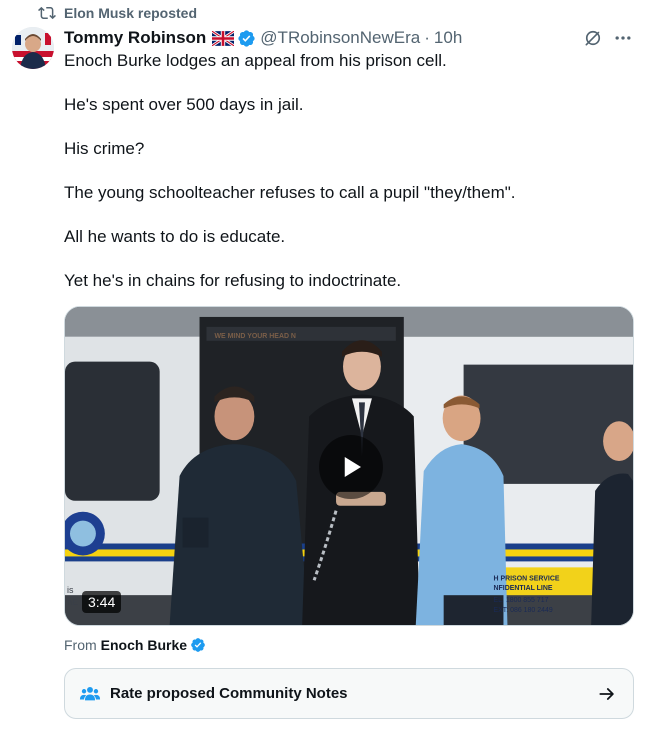 The height and width of the screenshot is (733, 647). Describe the element at coordinates (144, 645) in the screenshot. I see `source-name: Enoch Burke` at that location.